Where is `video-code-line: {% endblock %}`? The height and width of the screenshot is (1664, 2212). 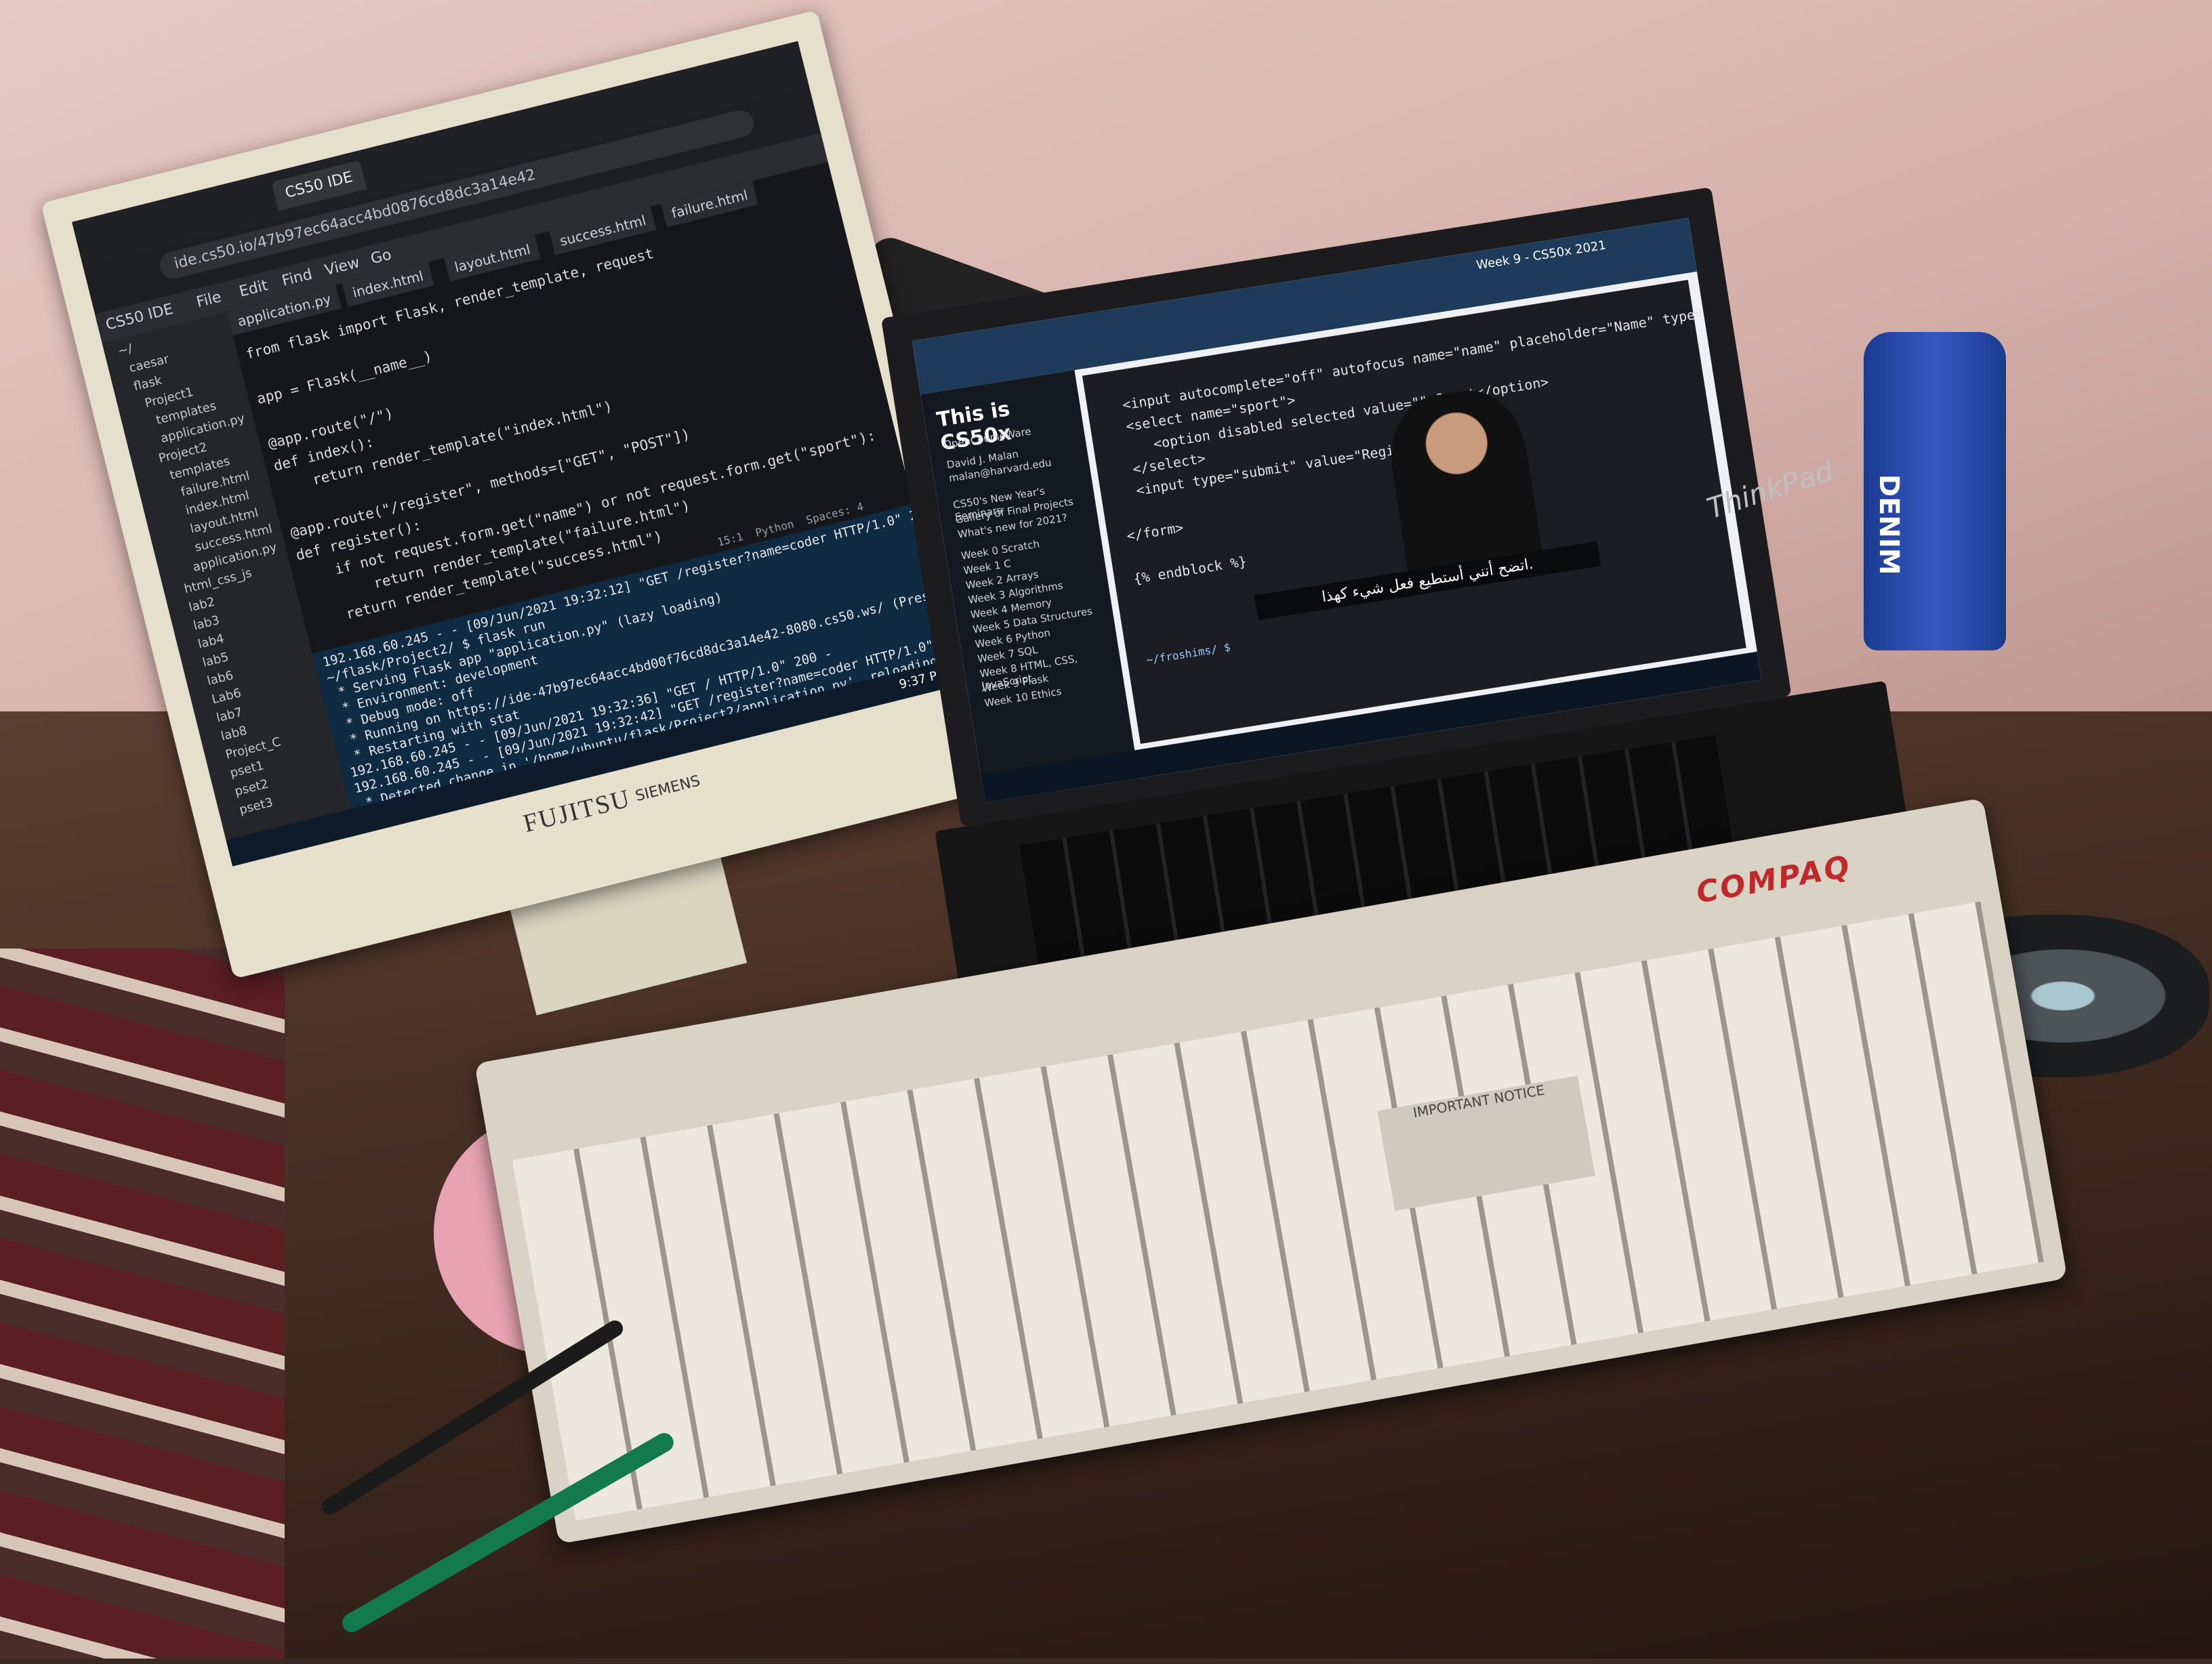
video-code-line: {% endblock %} is located at coordinates (1190, 570).